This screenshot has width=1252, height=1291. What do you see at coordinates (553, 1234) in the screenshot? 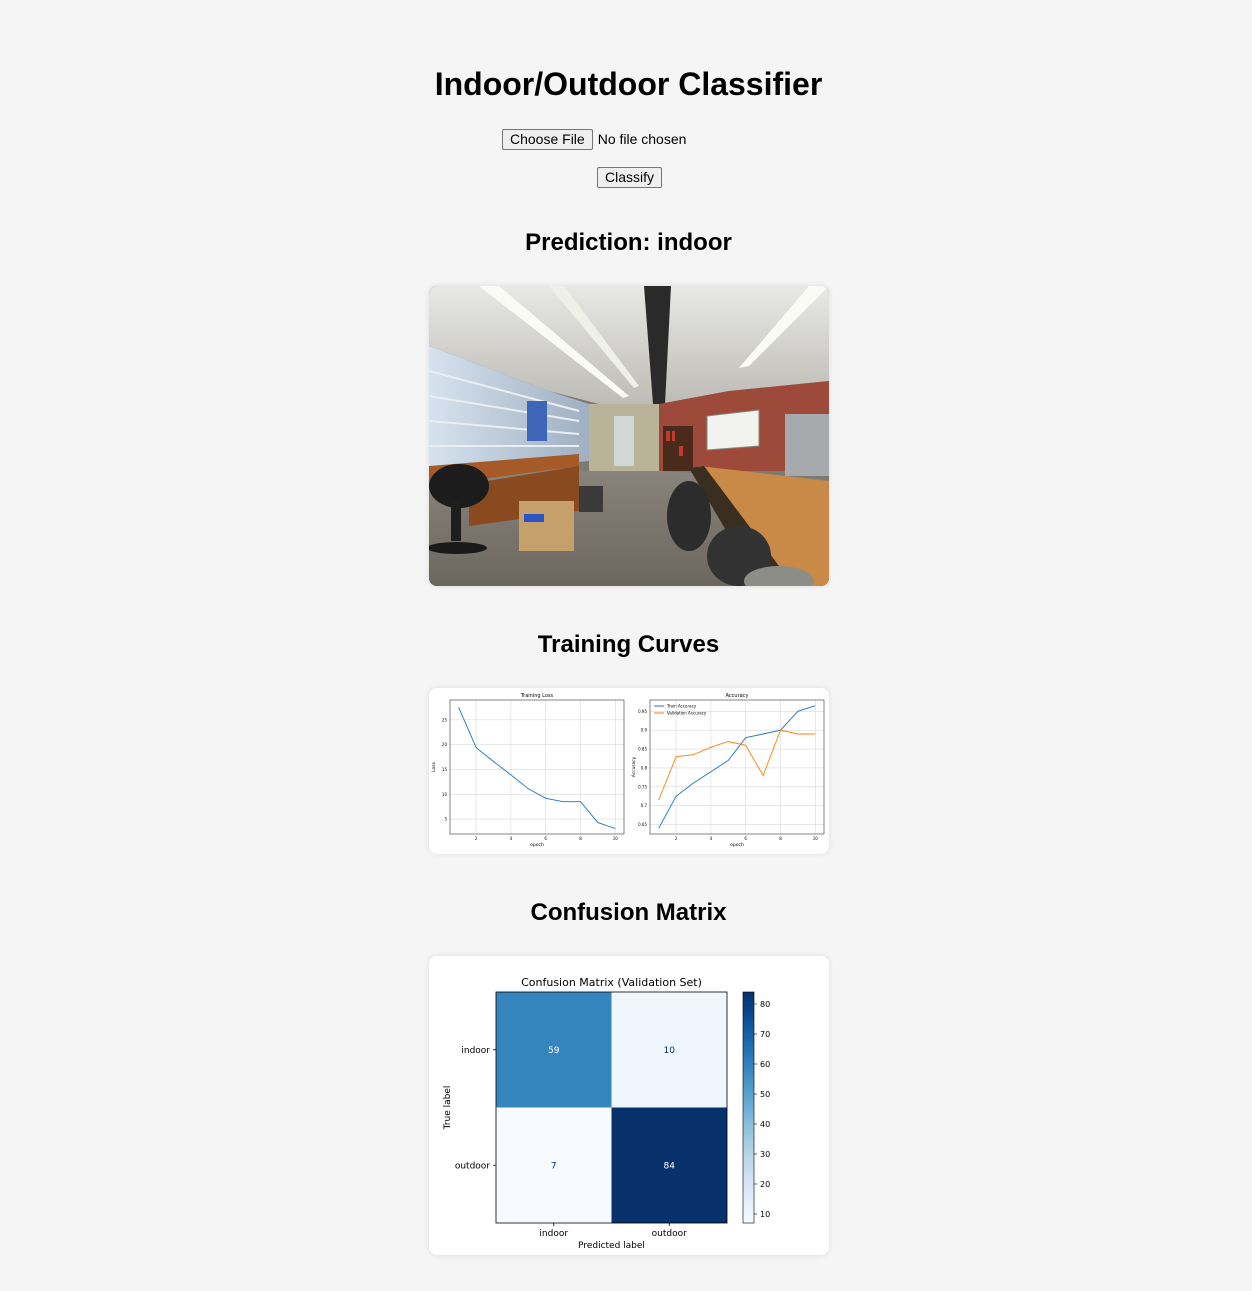
I see `x-tick-label: indoor` at bounding box center [553, 1234].